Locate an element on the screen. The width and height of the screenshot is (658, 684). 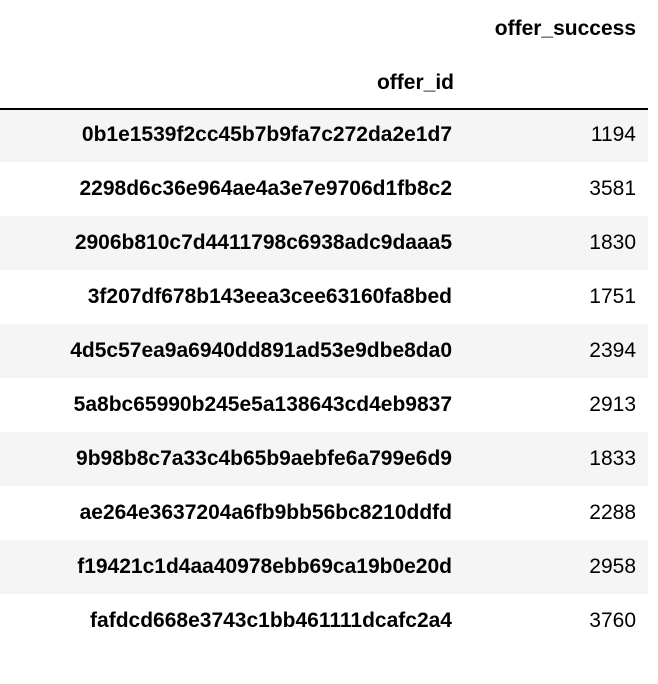
table-row: 9b98b8c7a33c4b65b9aebfe6a799e6d9 1833 is located at coordinates (324, 459).